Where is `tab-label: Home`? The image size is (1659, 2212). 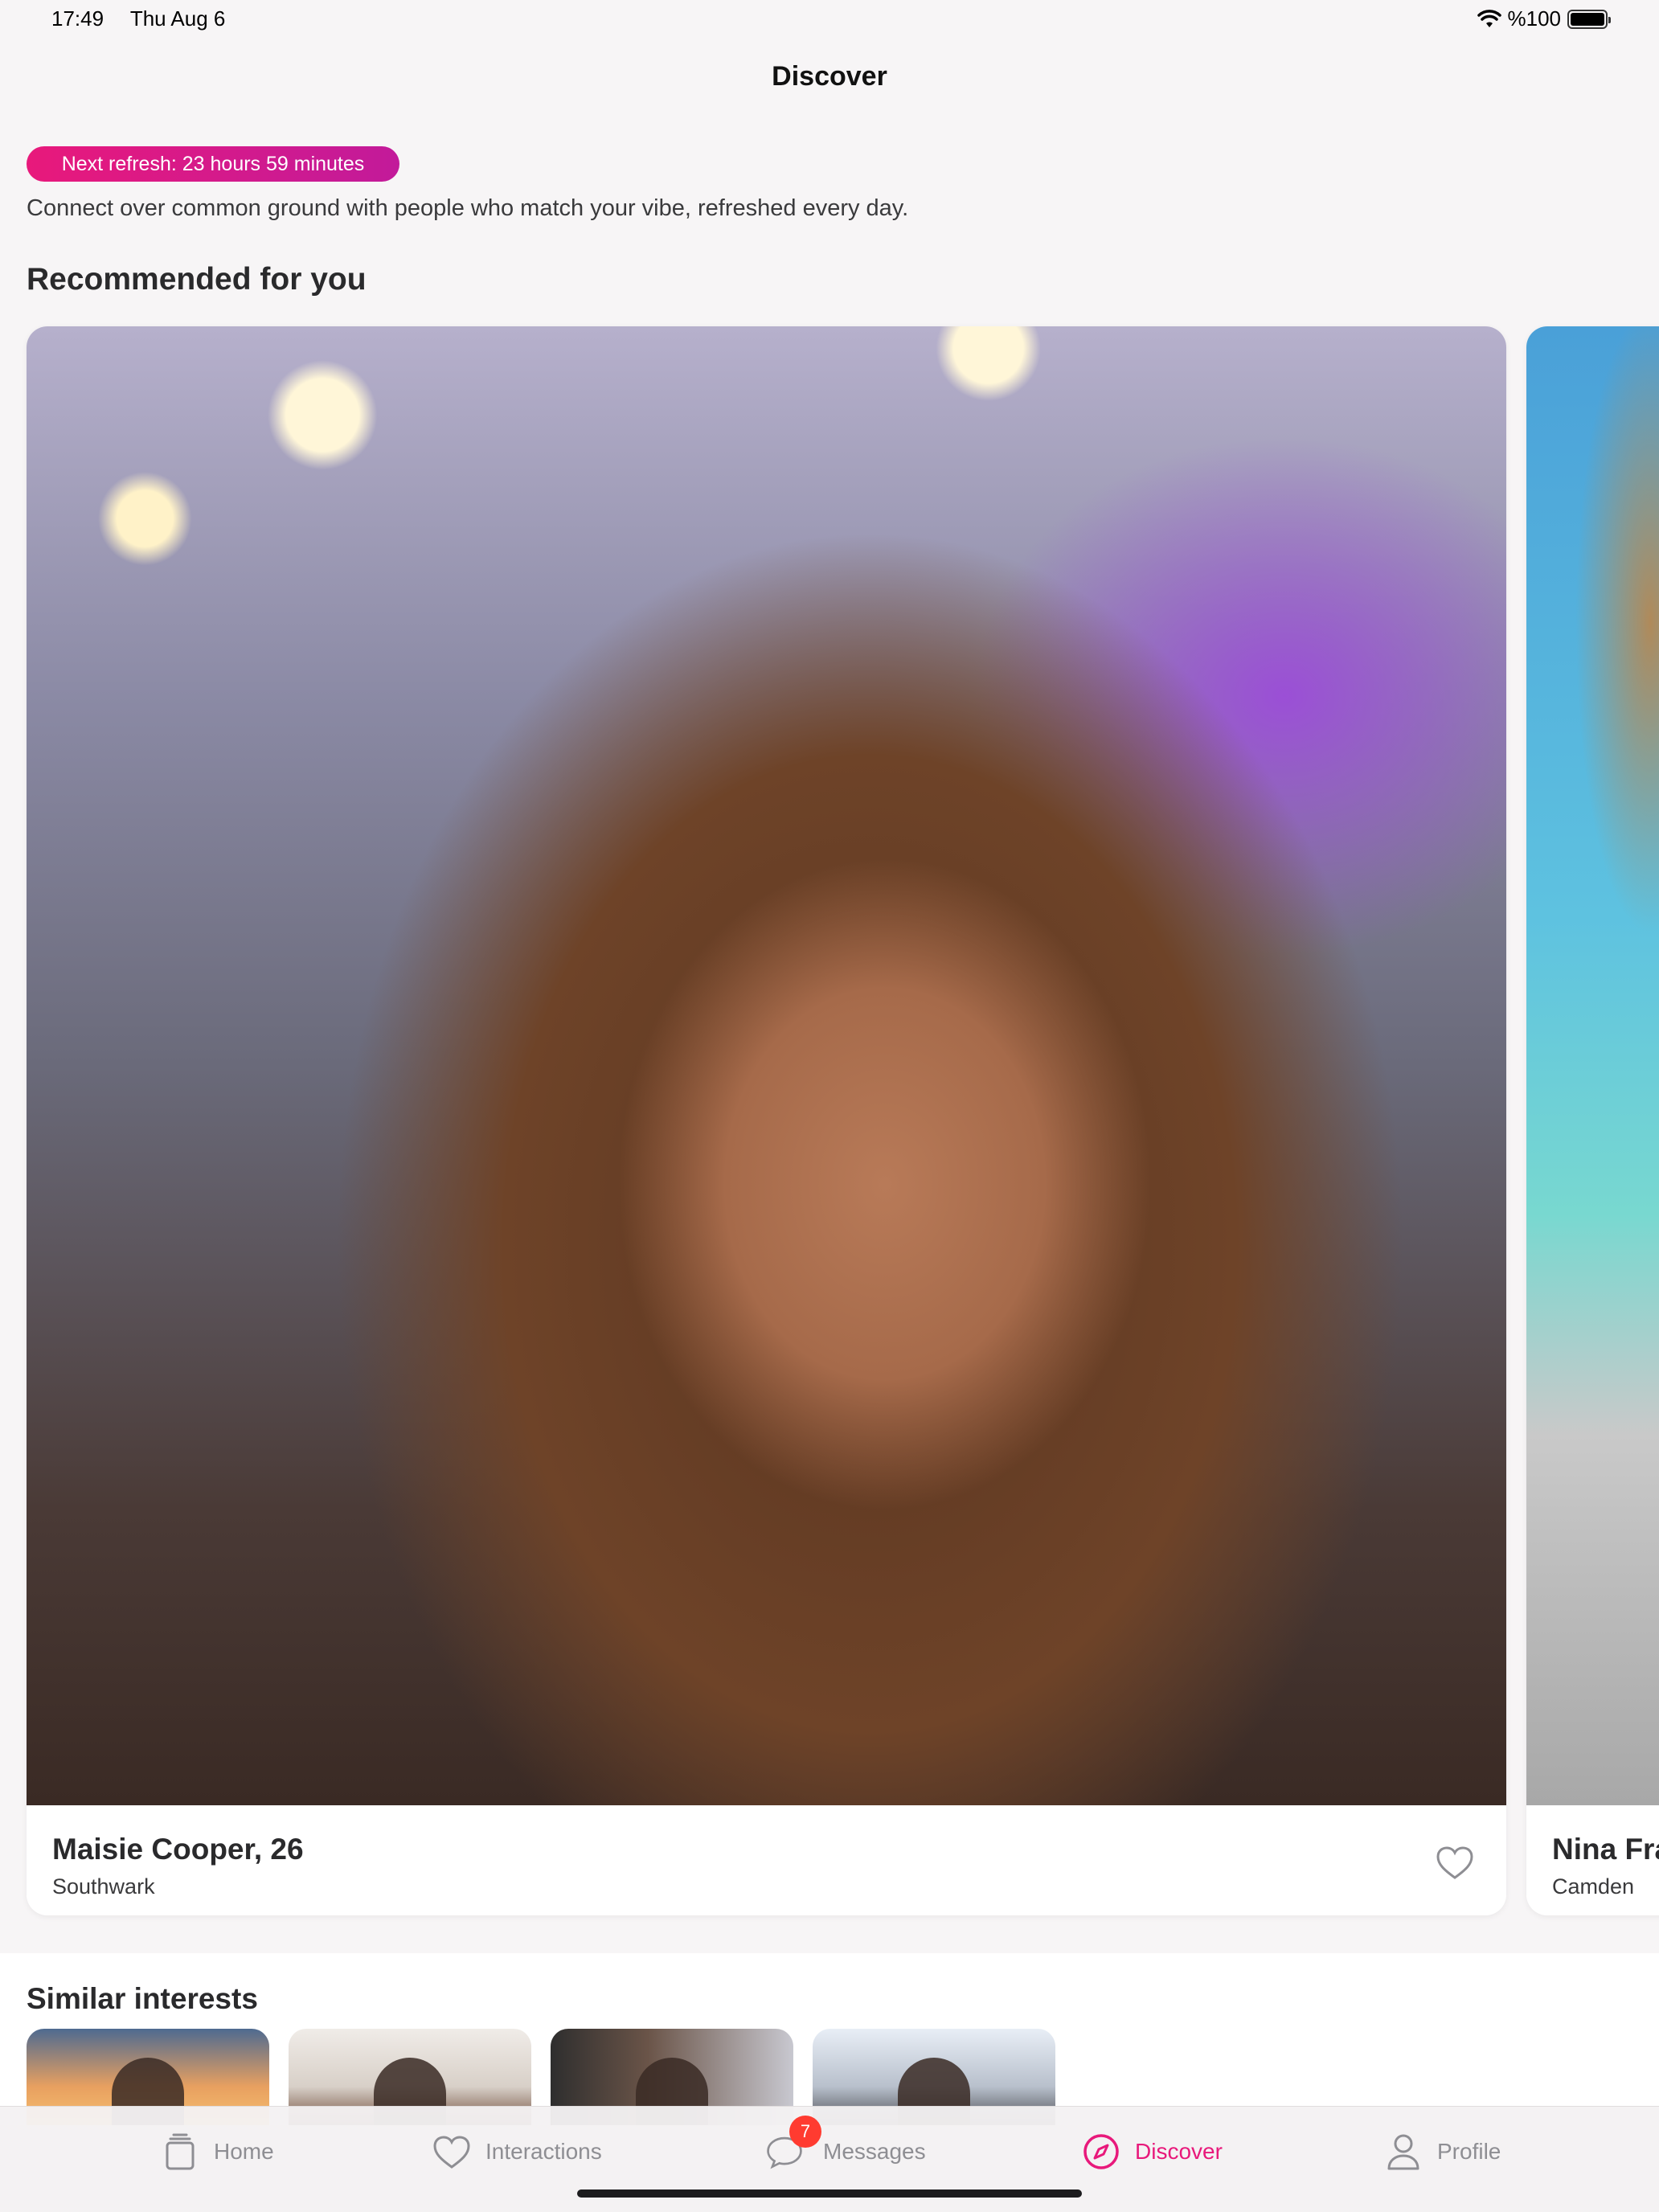
tab-label: Home is located at coordinates (244, 2151).